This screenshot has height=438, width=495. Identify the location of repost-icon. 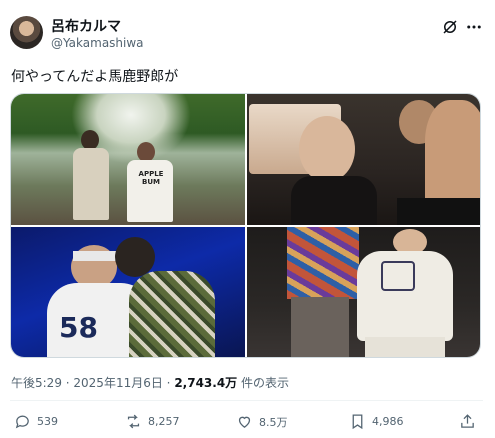
(133, 421).